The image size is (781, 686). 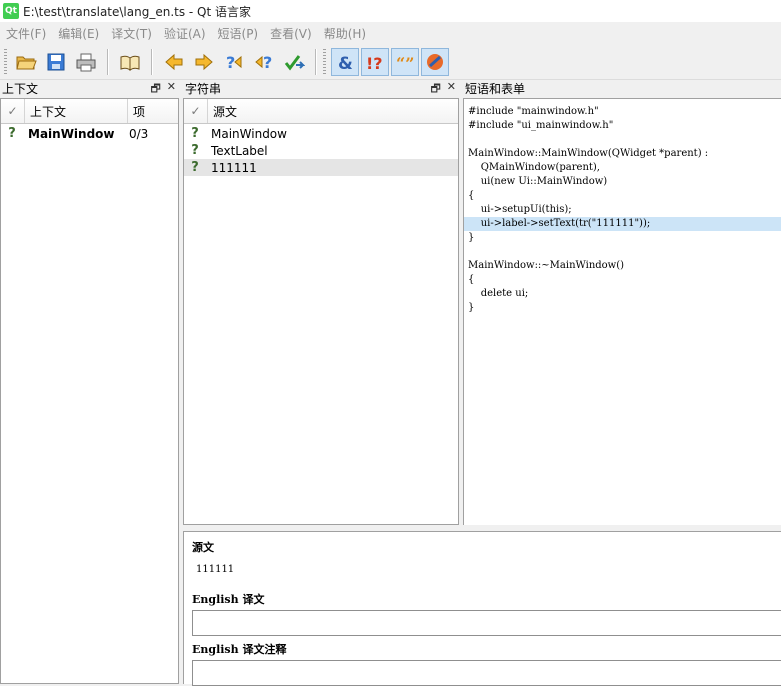 I want to click on print-icon, so click(x=86, y=62).